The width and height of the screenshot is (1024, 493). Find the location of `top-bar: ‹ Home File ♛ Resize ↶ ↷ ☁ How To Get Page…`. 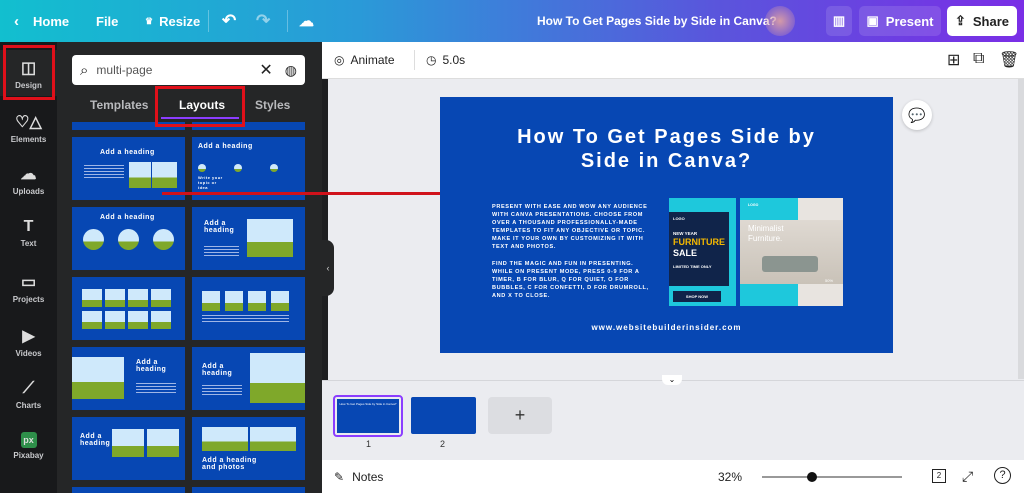

top-bar: ‹ Home File ♛ Resize ↶ ↷ ☁ How To Get Page… is located at coordinates (512, 21).